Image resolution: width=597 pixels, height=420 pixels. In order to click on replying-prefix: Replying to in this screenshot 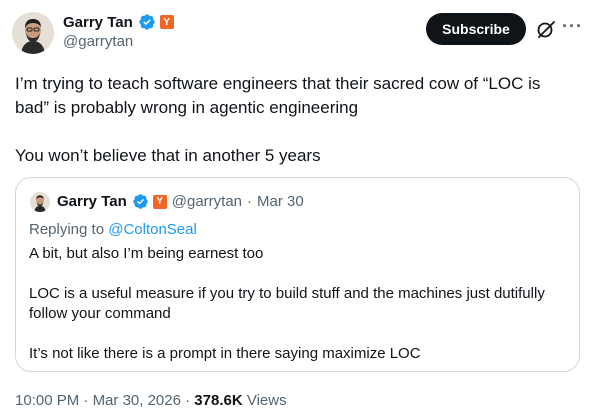, I will do `click(69, 229)`.